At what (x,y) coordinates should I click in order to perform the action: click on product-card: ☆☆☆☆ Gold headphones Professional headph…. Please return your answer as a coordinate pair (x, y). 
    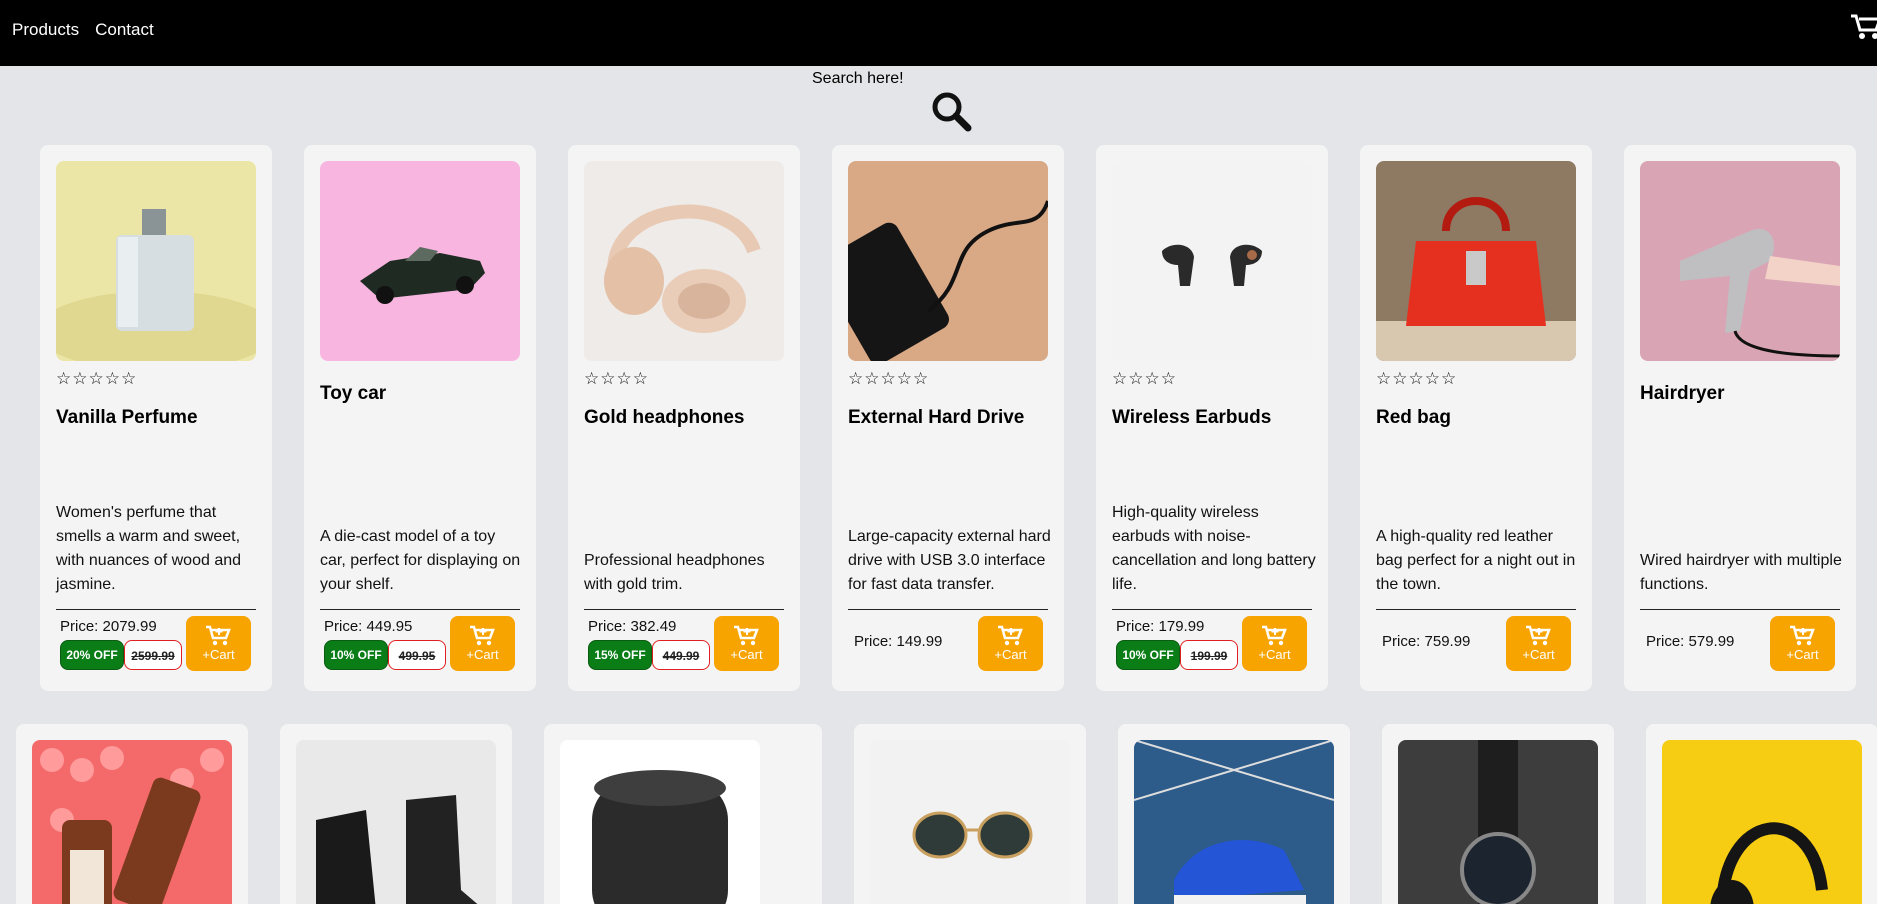
    Looking at the image, I should click on (684, 418).